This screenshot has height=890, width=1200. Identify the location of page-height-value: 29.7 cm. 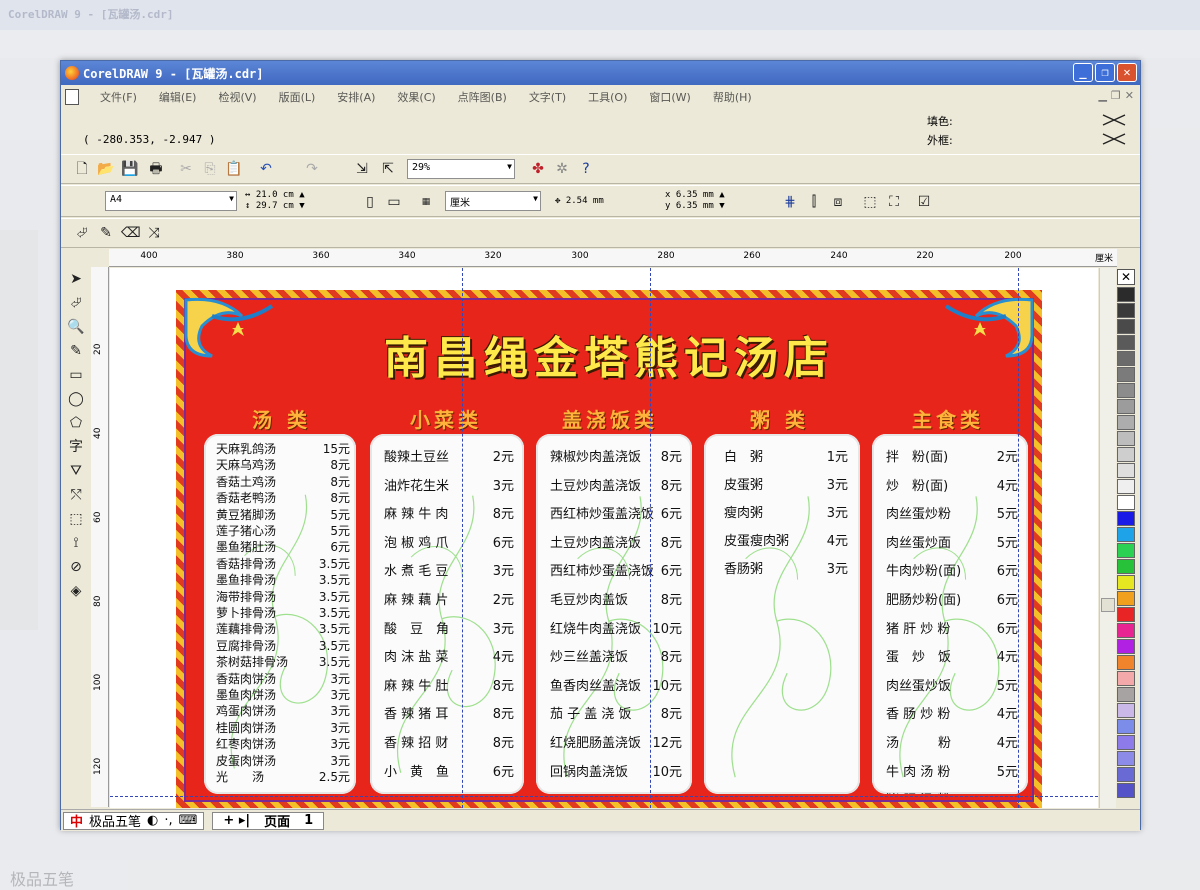
(275, 206).